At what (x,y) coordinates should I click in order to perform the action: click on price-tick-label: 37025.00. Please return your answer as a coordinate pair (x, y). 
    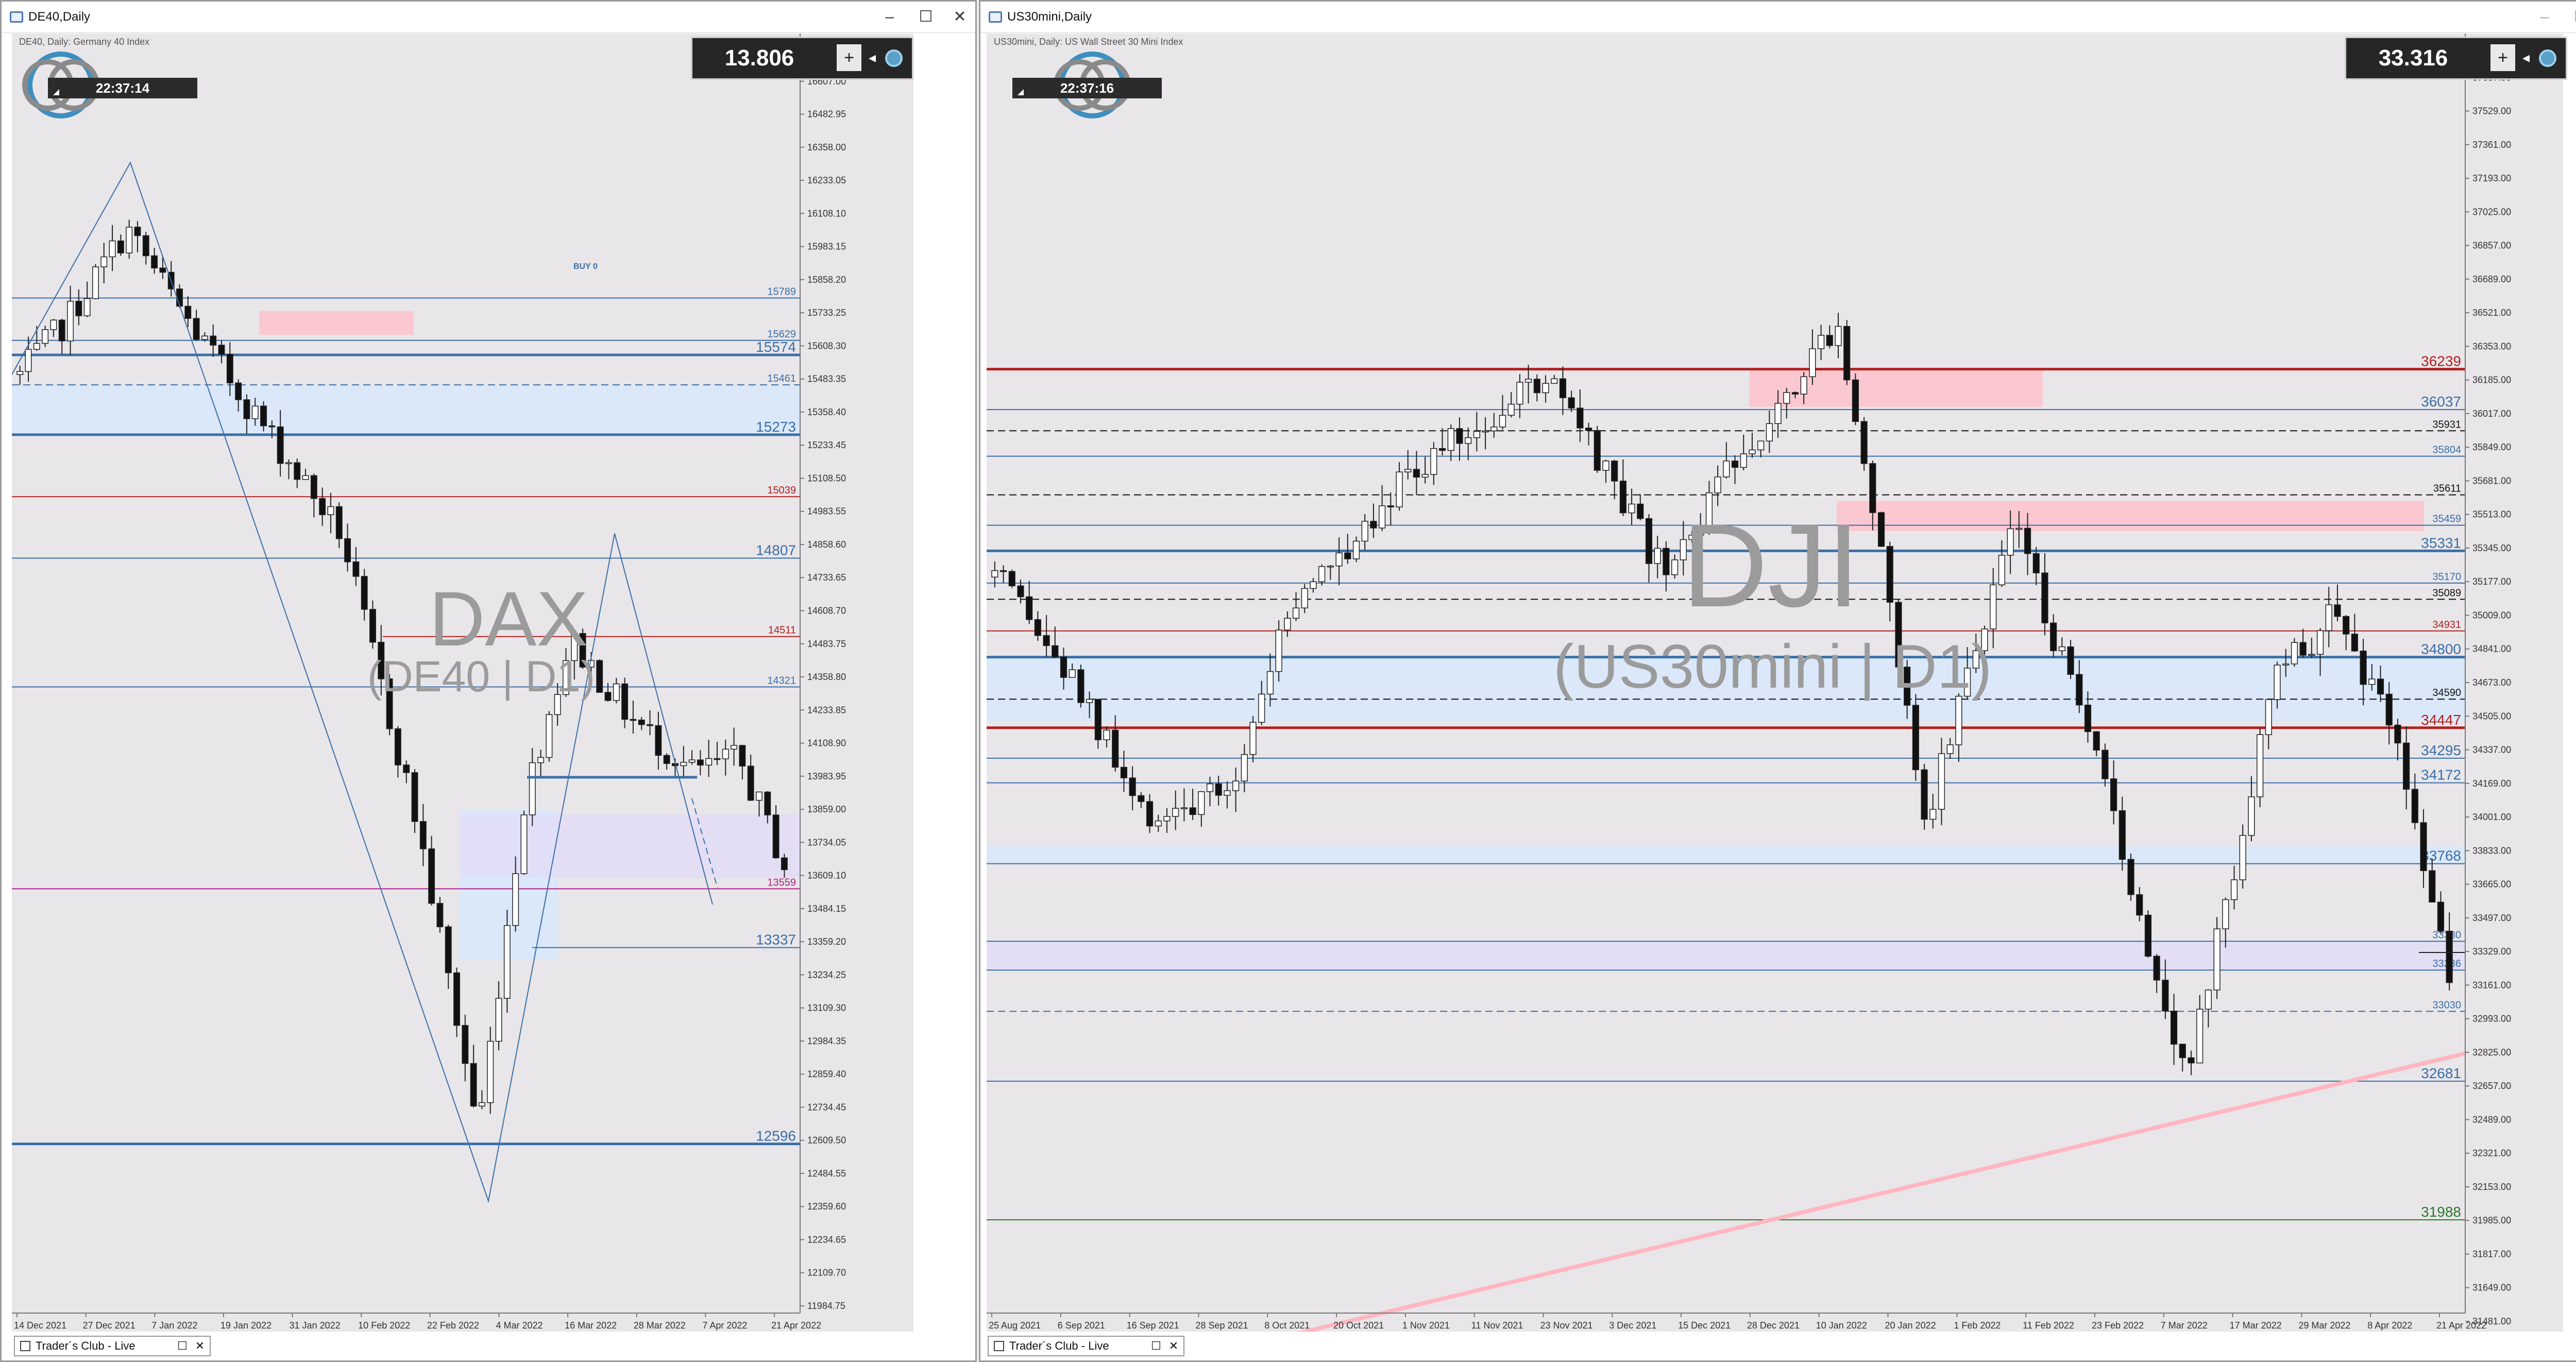
    Looking at the image, I should click on (2491, 212).